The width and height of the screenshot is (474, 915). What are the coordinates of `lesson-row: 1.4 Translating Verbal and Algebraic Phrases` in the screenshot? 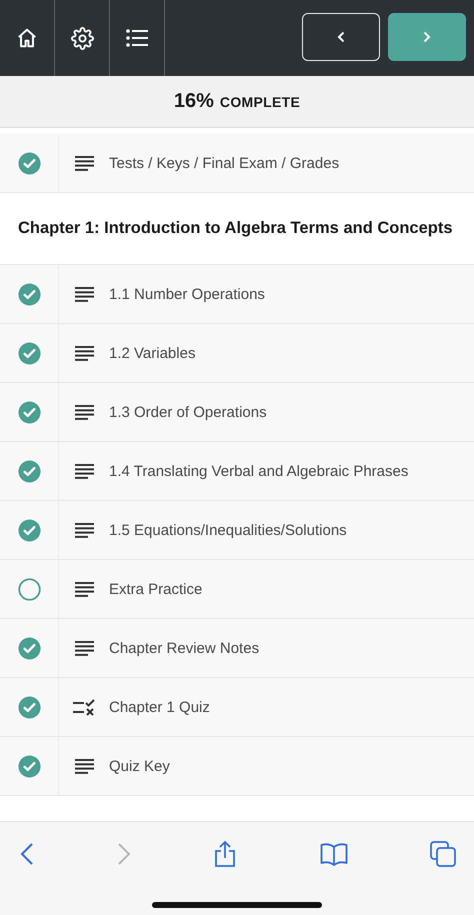 It's located at (237, 471).